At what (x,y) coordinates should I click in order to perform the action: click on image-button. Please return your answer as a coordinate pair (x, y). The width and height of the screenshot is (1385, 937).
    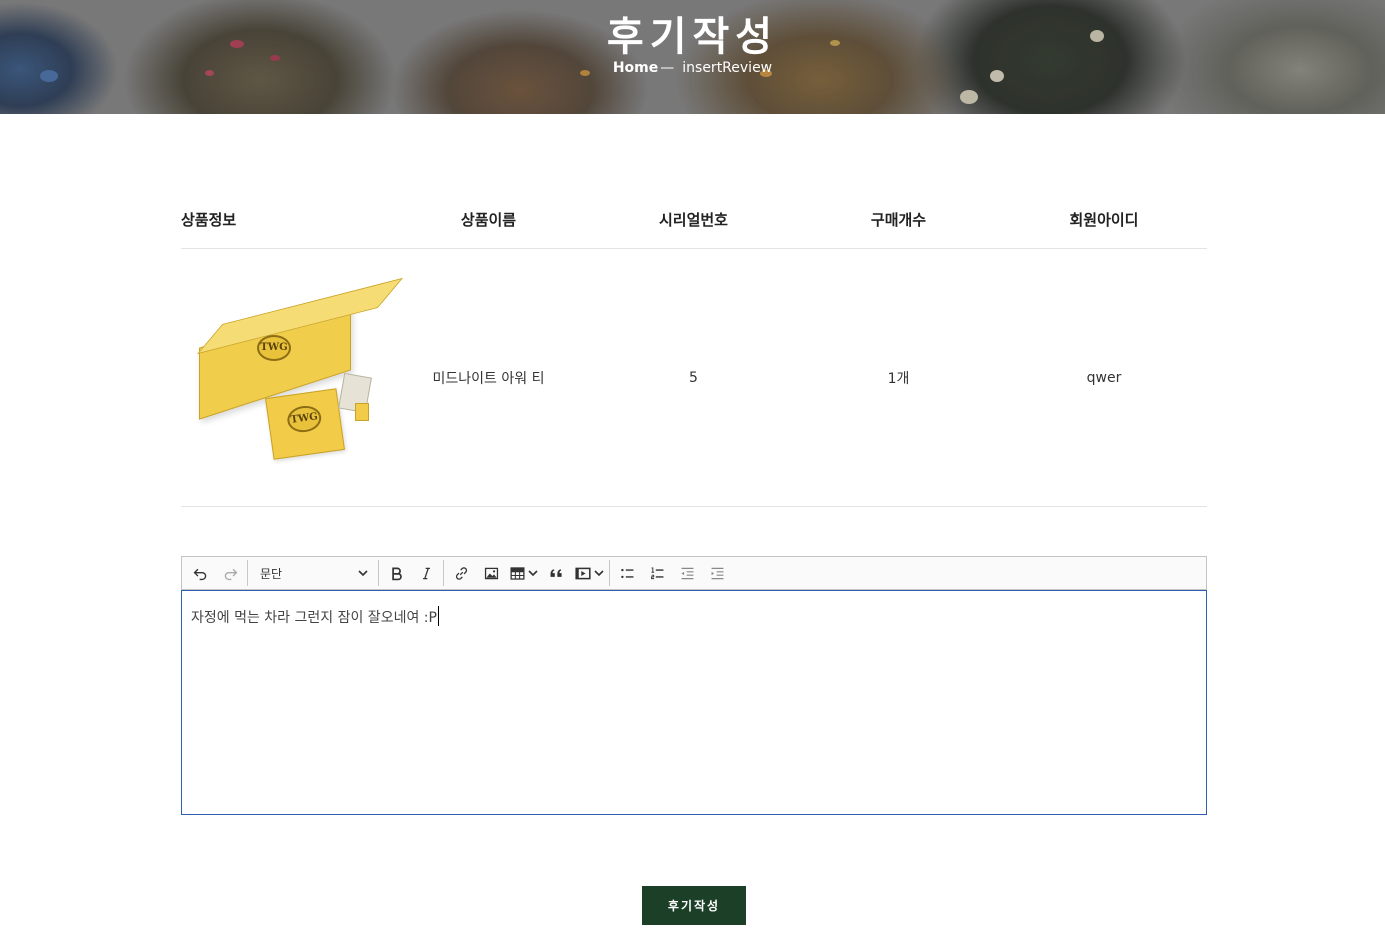
    Looking at the image, I should click on (491, 573).